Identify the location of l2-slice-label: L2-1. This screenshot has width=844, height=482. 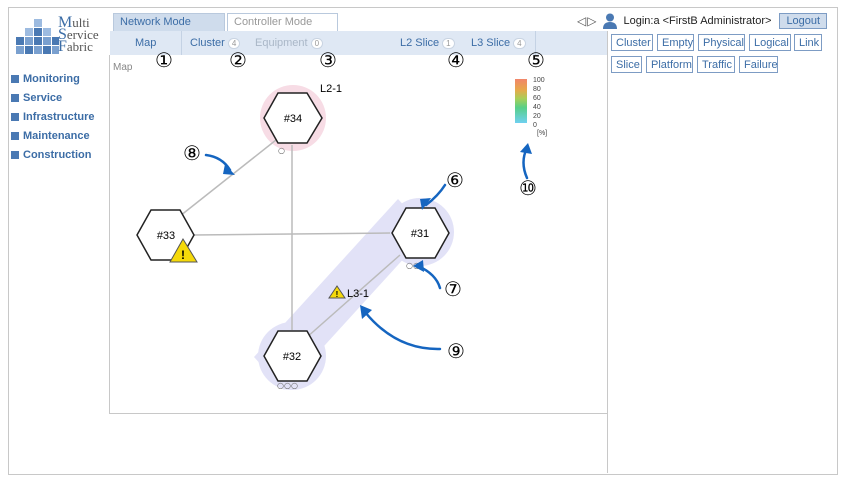
(331, 89).